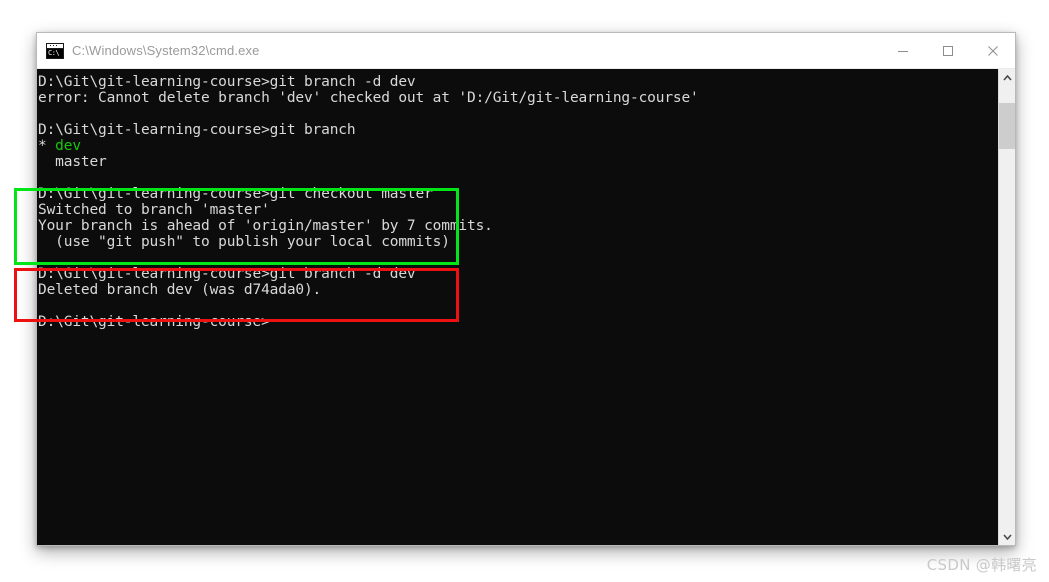  I want to click on chevron-up-icon, so click(1007, 77).